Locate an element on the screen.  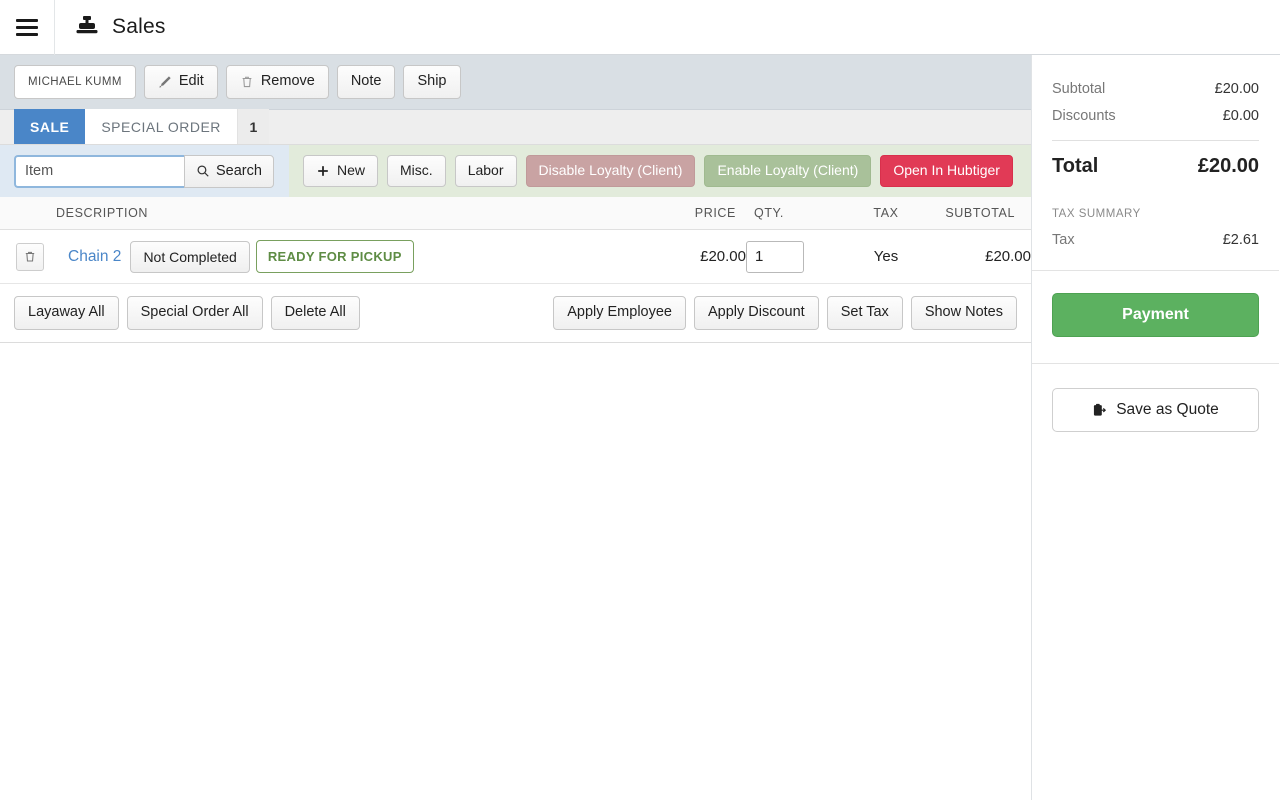
col-qty: QTY. is located at coordinates (793, 213).